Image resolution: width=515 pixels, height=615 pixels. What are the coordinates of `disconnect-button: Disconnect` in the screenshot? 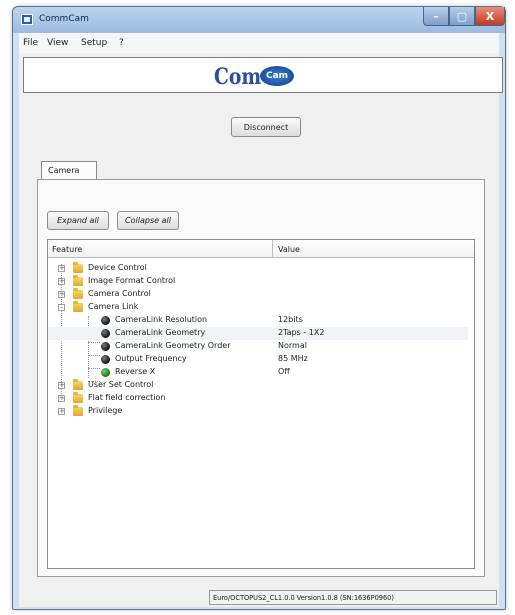 It's located at (266, 127).